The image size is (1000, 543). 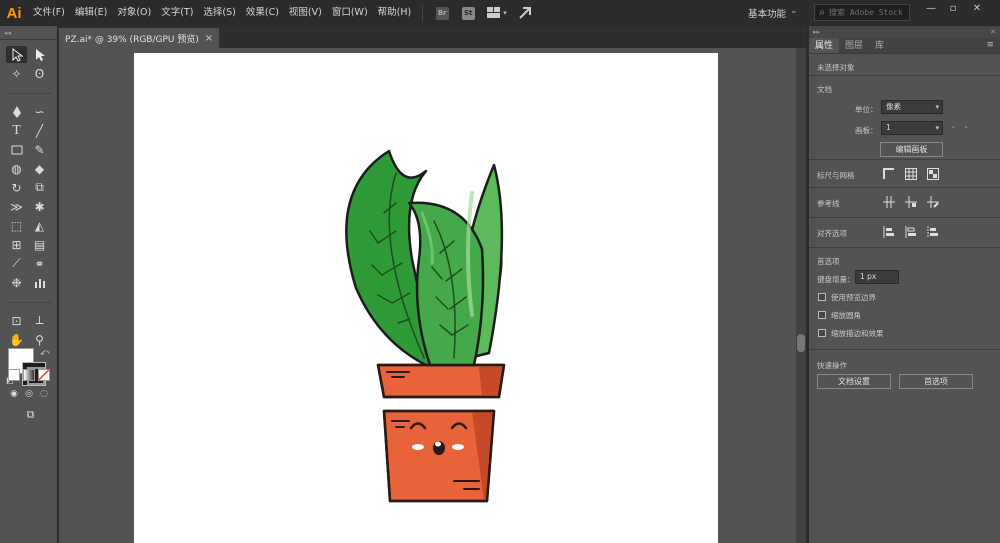 What do you see at coordinates (911, 202) in the screenshot?
I see `lock-guides-icon` at bounding box center [911, 202].